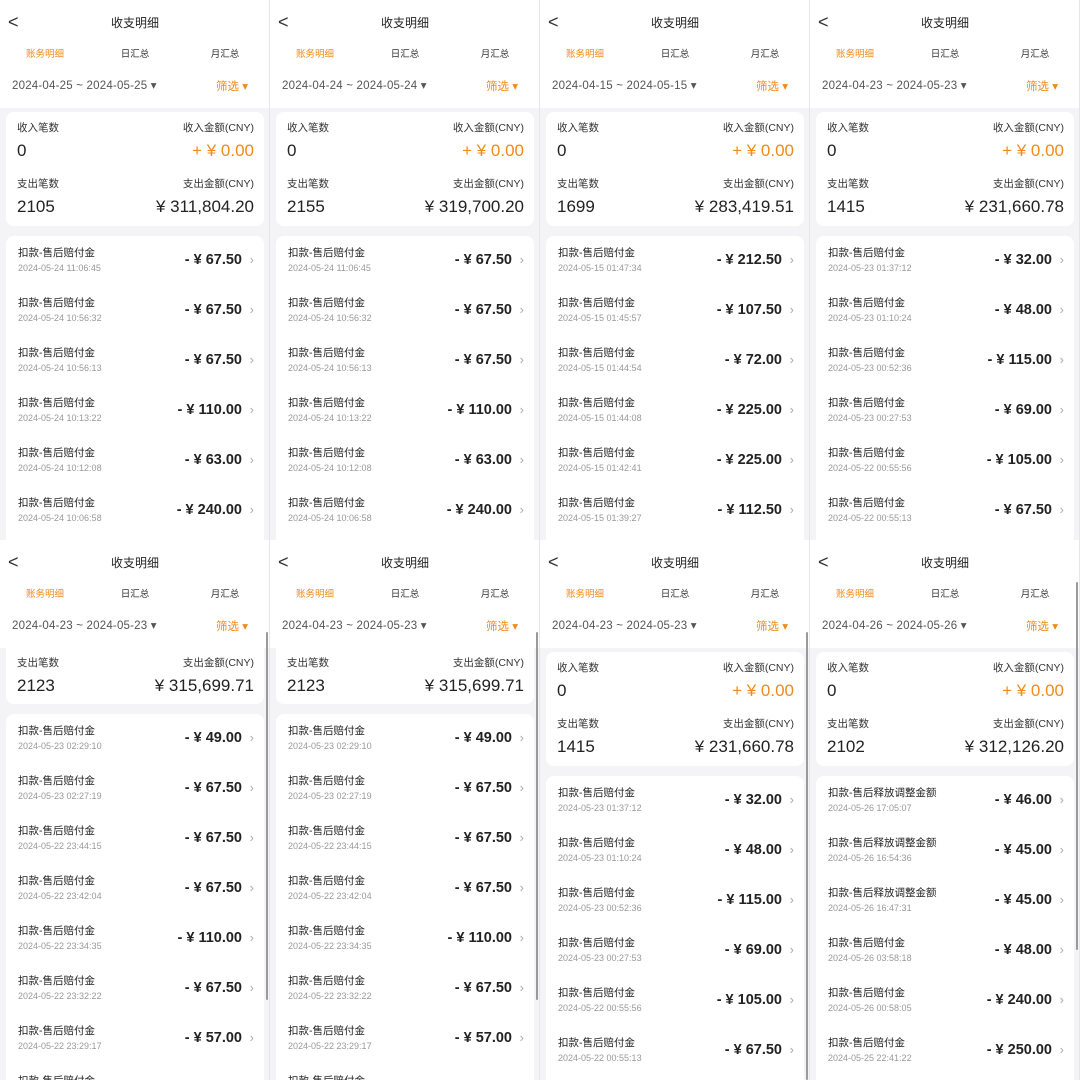  Describe the element at coordinates (945, 1051) in the screenshot. I see `transaction-row: 扣款-售后赔付金 2024-05-25 22:41:22 - ¥ 250.00 ›` at that location.